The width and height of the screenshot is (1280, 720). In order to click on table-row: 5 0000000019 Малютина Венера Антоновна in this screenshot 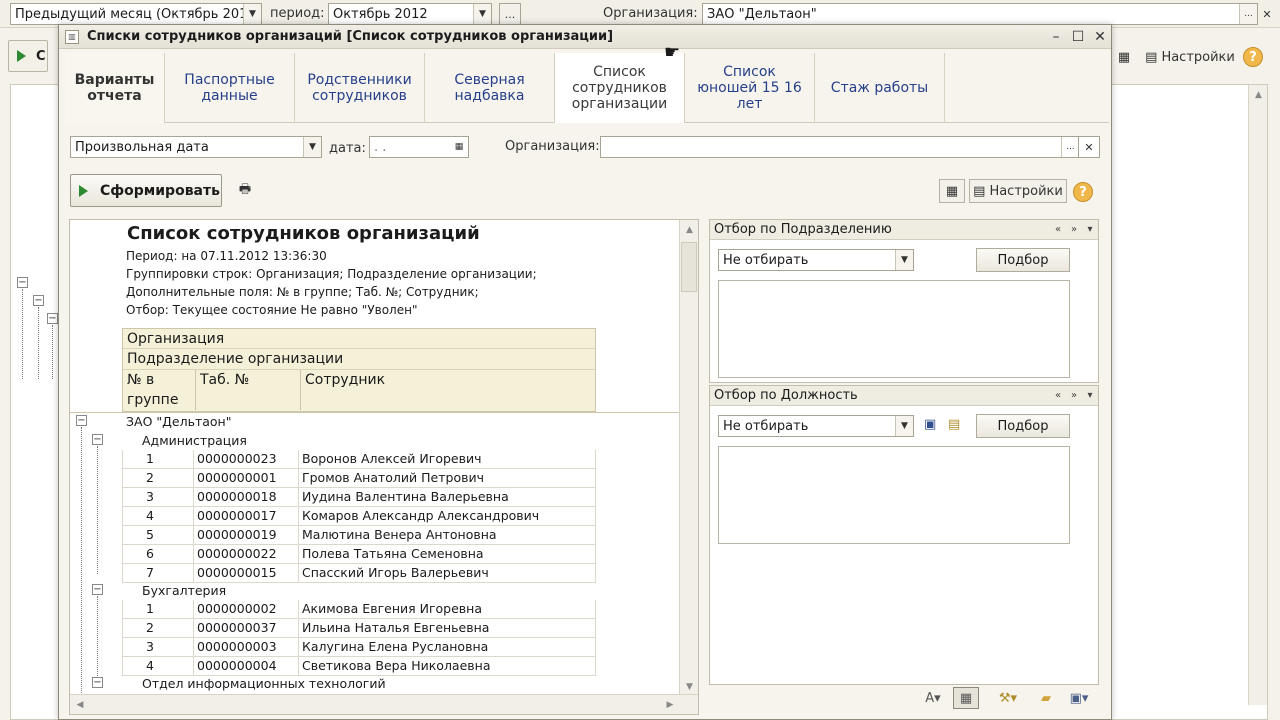, I will do `click(359, 535)`.